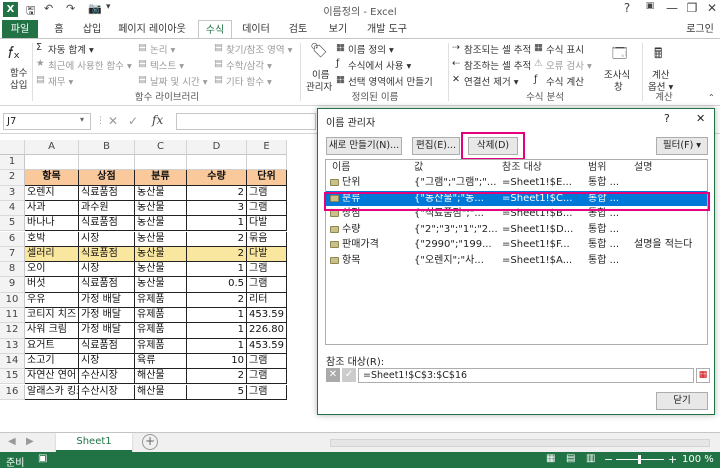 The height and width of the screenshot is (469, 720). Describe the element at coordinates (597, 167) in the screenshot. I see `col-header-scope: 범위` at that location.